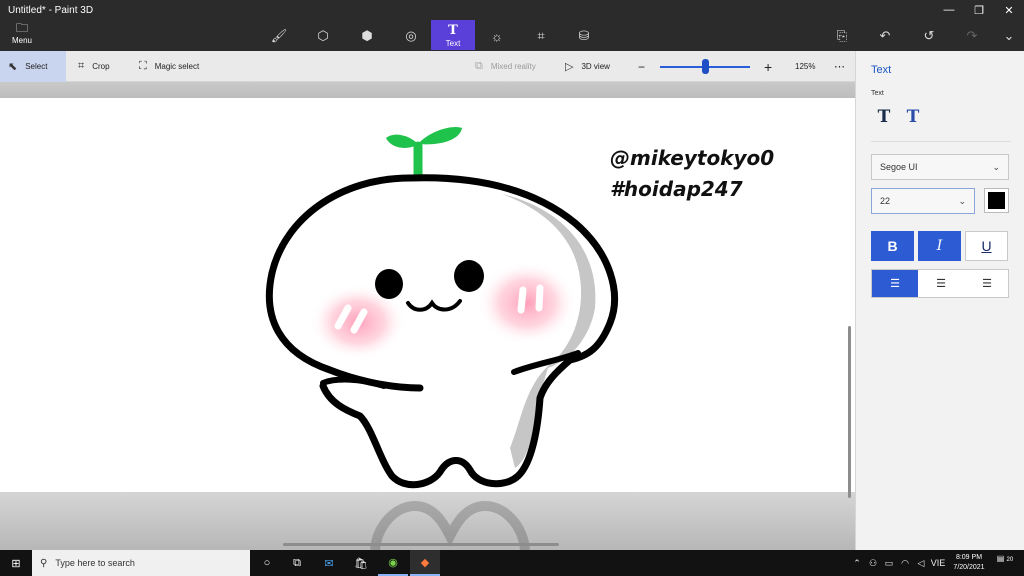  I want to click on minimize-button: —, so click(949, 10).